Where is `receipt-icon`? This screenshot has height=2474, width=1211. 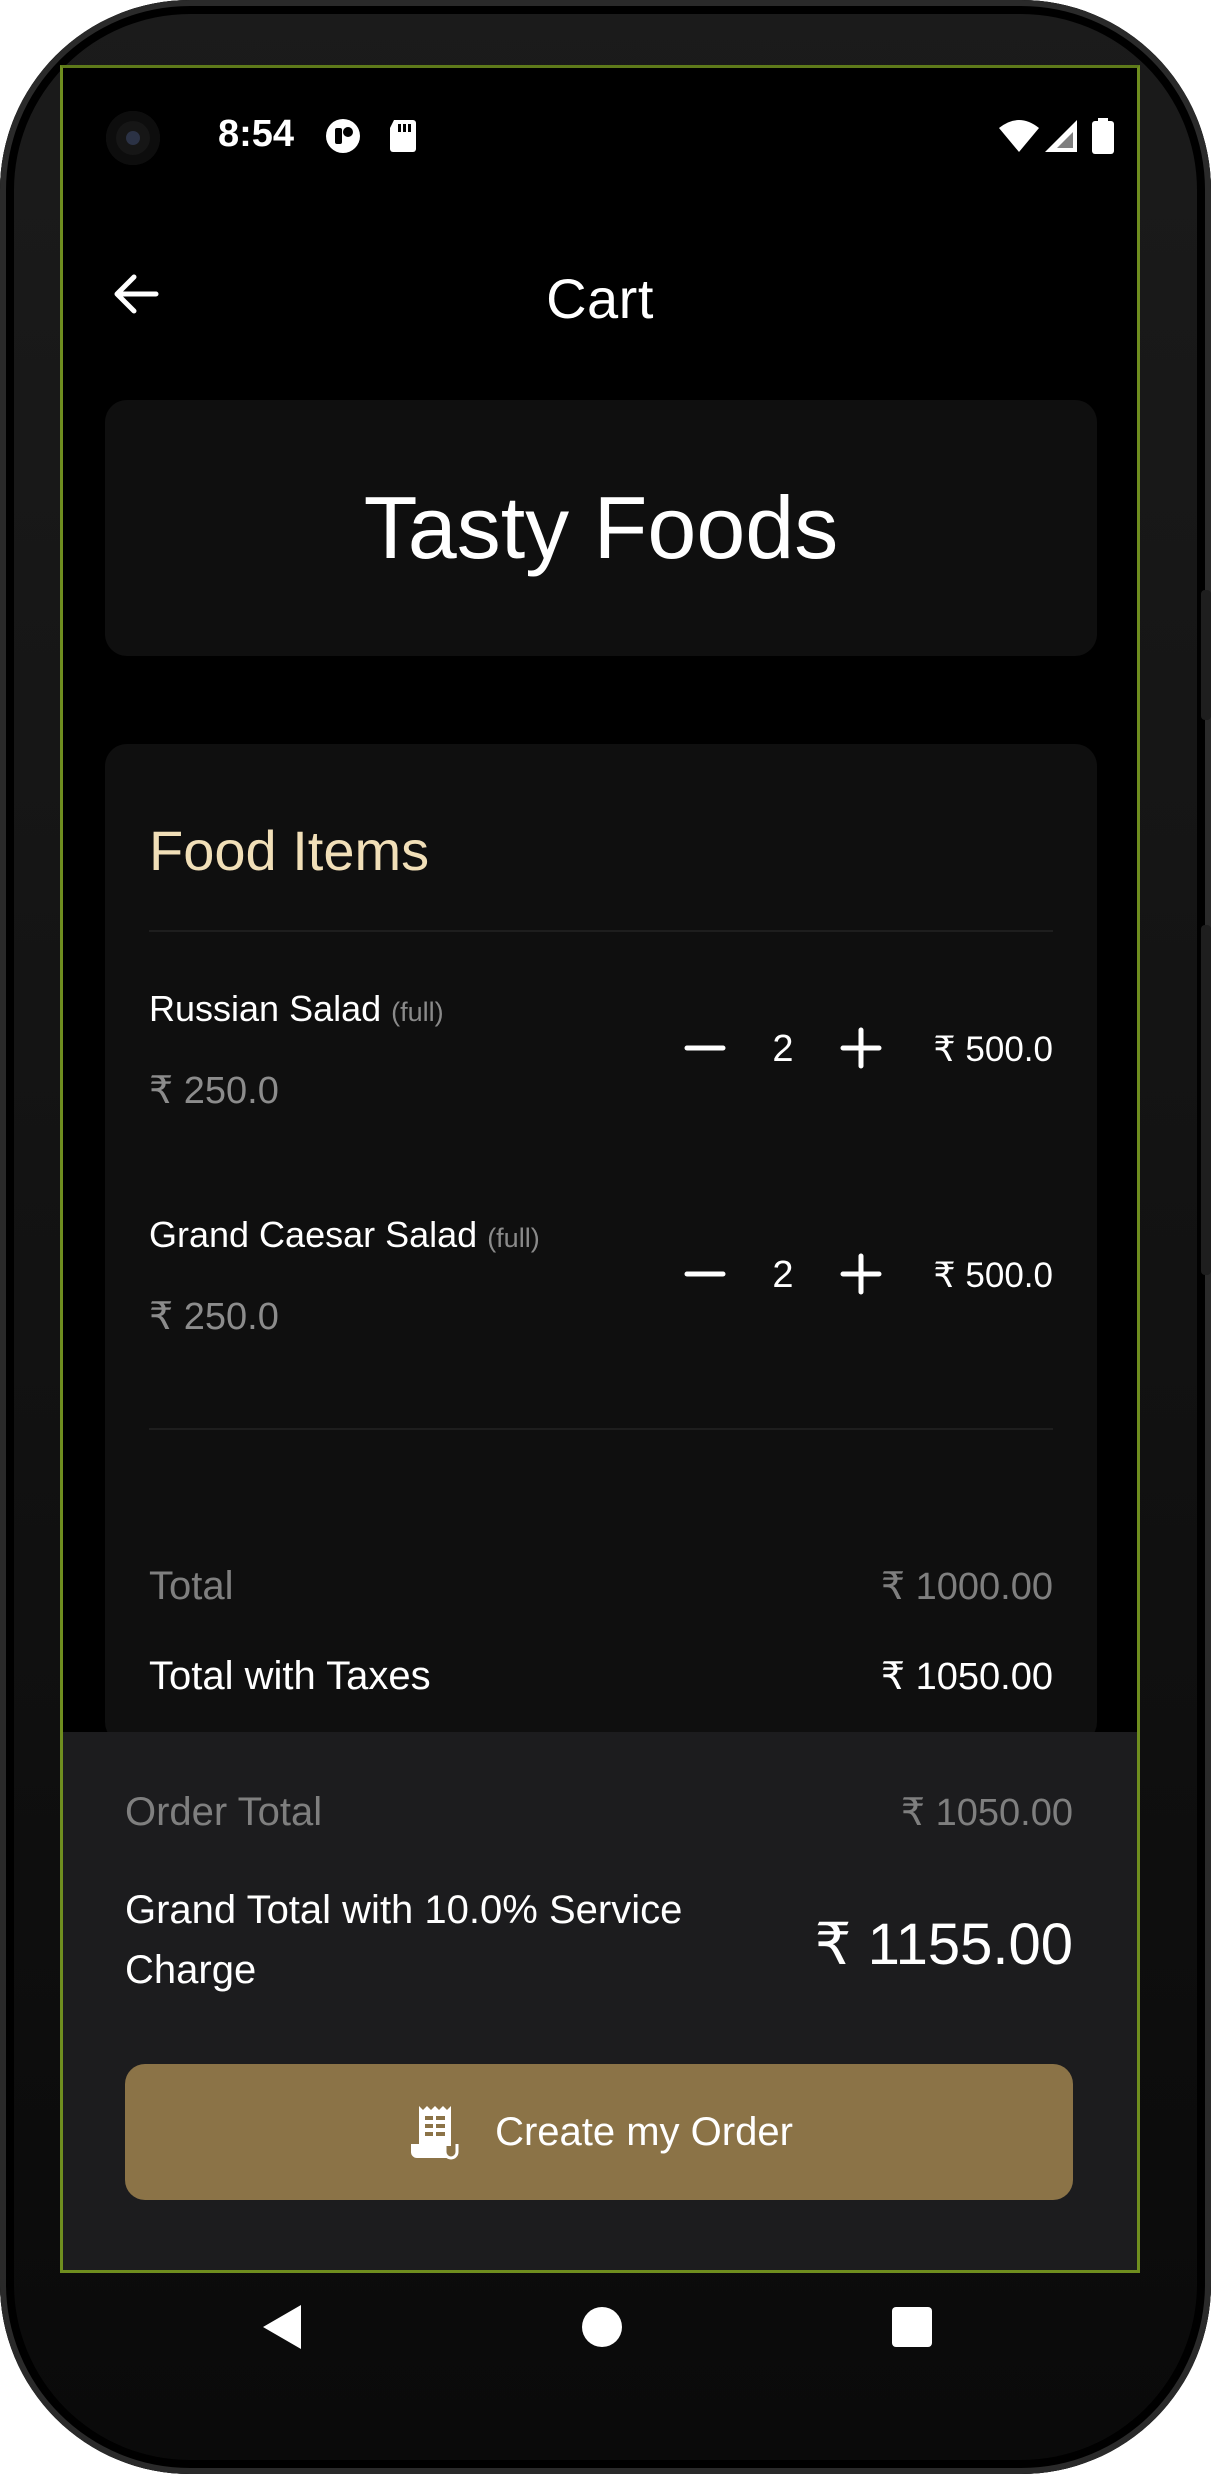 receipt-icon is located at coordinates (435, 2133).